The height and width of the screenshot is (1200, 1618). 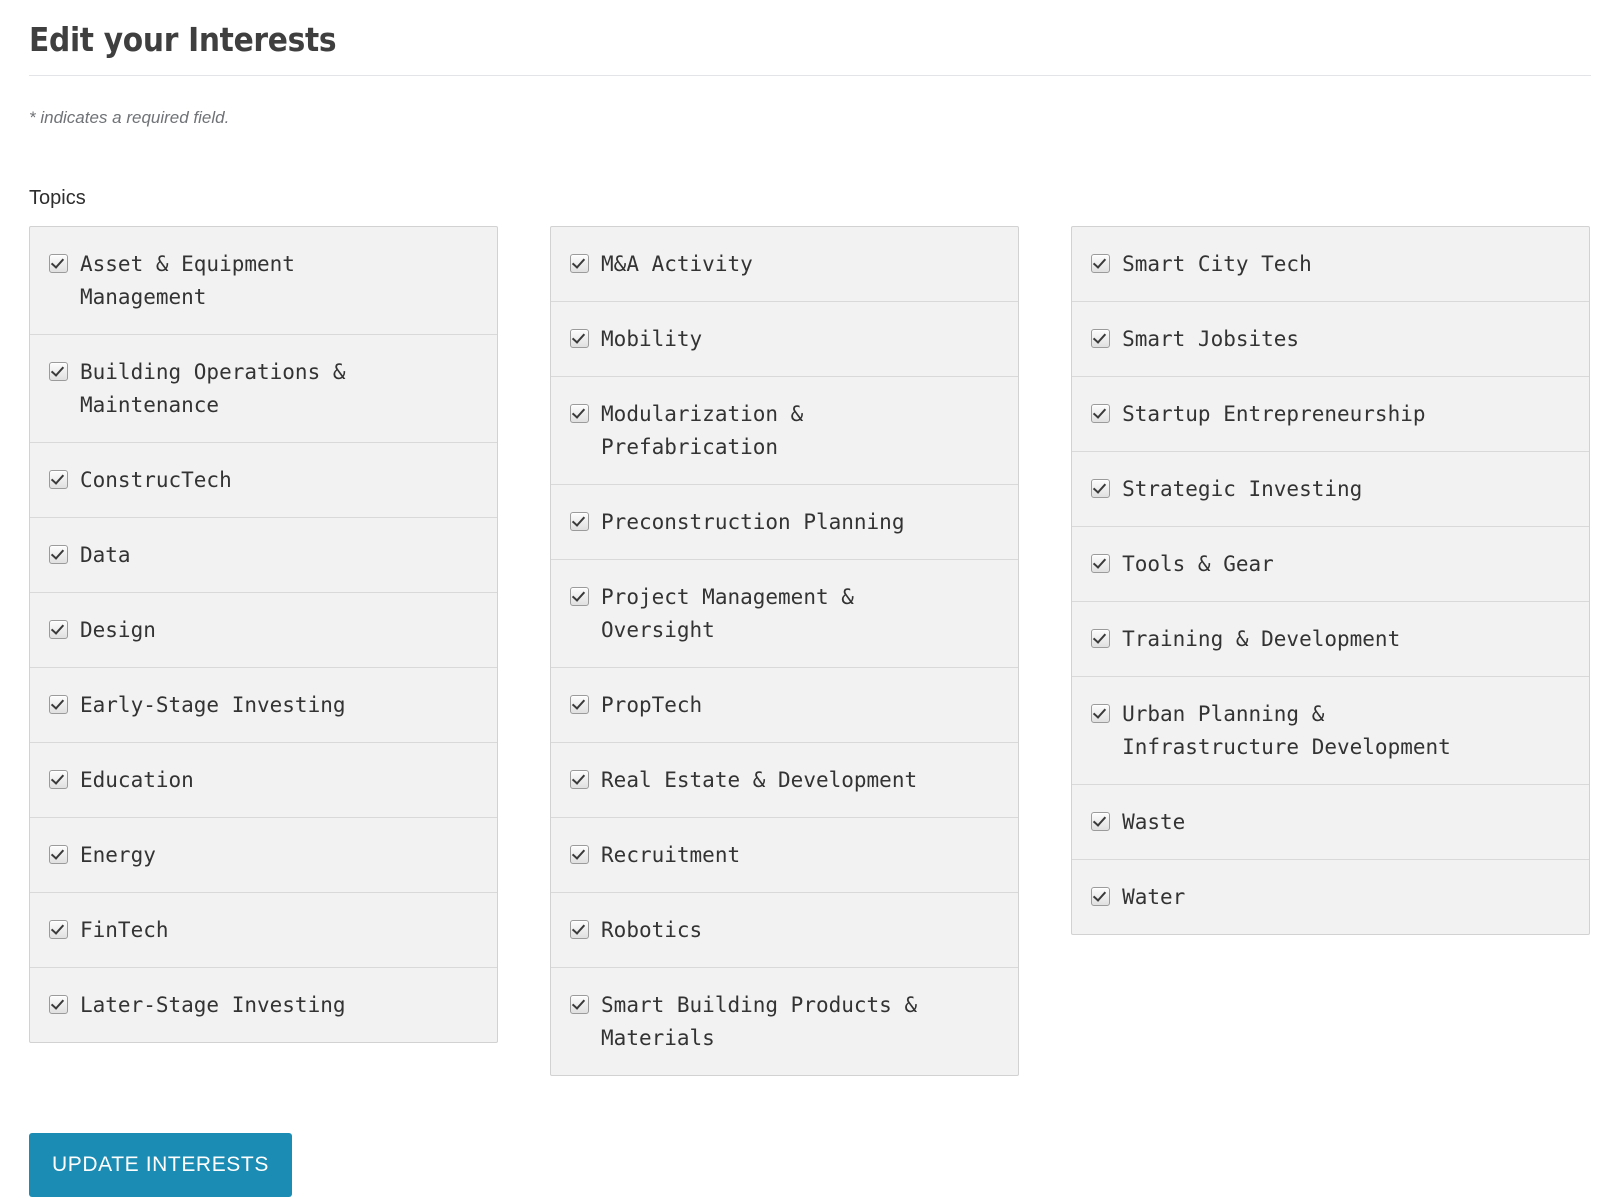 I want to click on page-title: Edit your Interests, so click(x=183, y=39).